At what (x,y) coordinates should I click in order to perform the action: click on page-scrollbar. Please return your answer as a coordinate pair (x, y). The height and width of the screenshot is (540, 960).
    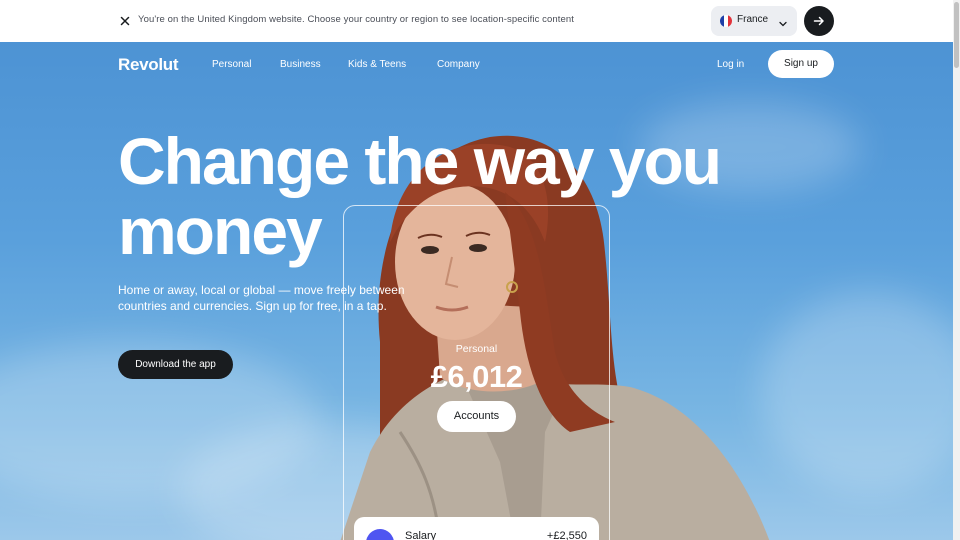
    Looking at the image, I should click on (956, 270).